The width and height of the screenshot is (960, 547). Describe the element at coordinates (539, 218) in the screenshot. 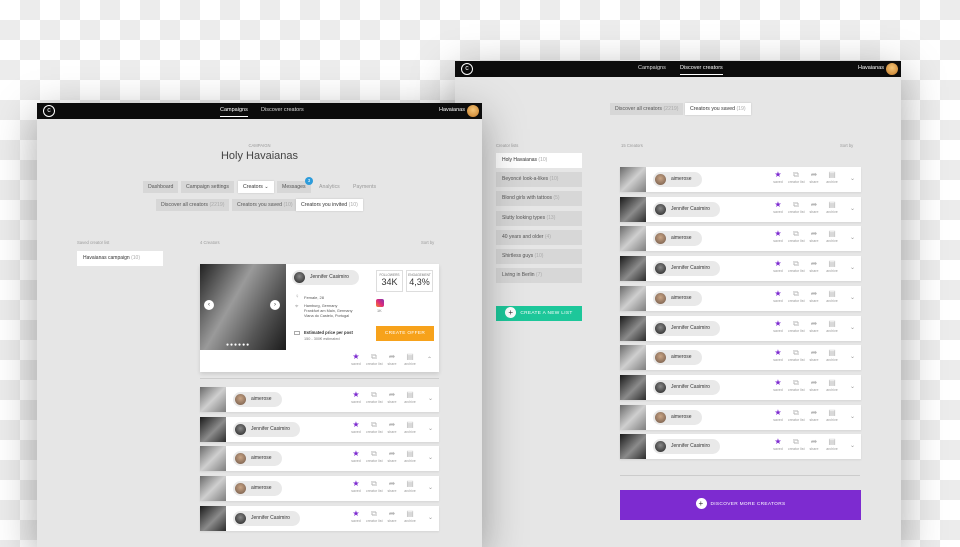

I see `creator-list-item: Slutty looking types (13)` at that location.